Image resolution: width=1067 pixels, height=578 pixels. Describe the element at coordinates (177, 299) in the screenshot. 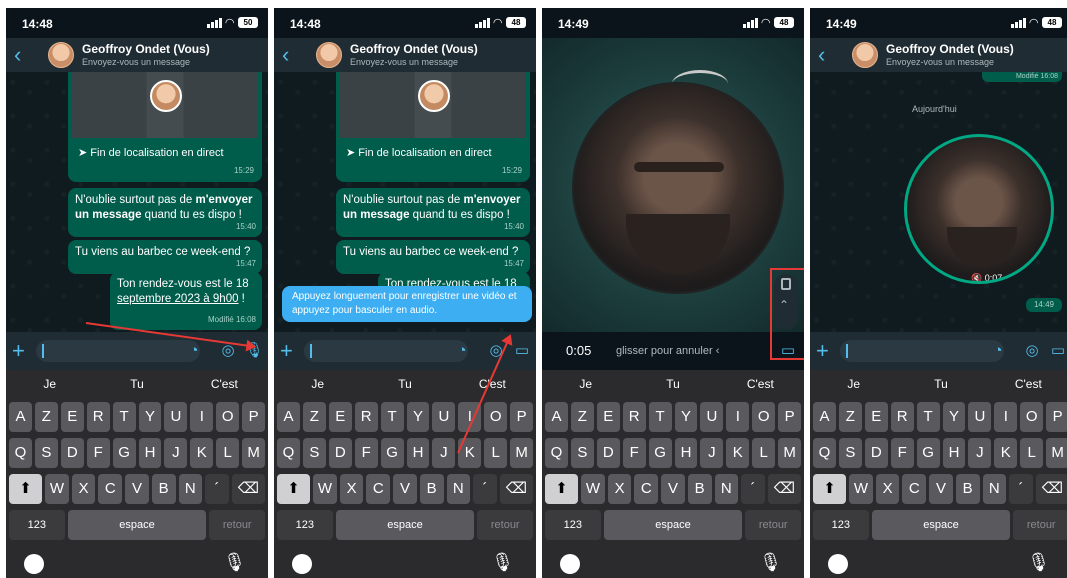

I see `message-link: septembre 2023 à 9h00` at that location.